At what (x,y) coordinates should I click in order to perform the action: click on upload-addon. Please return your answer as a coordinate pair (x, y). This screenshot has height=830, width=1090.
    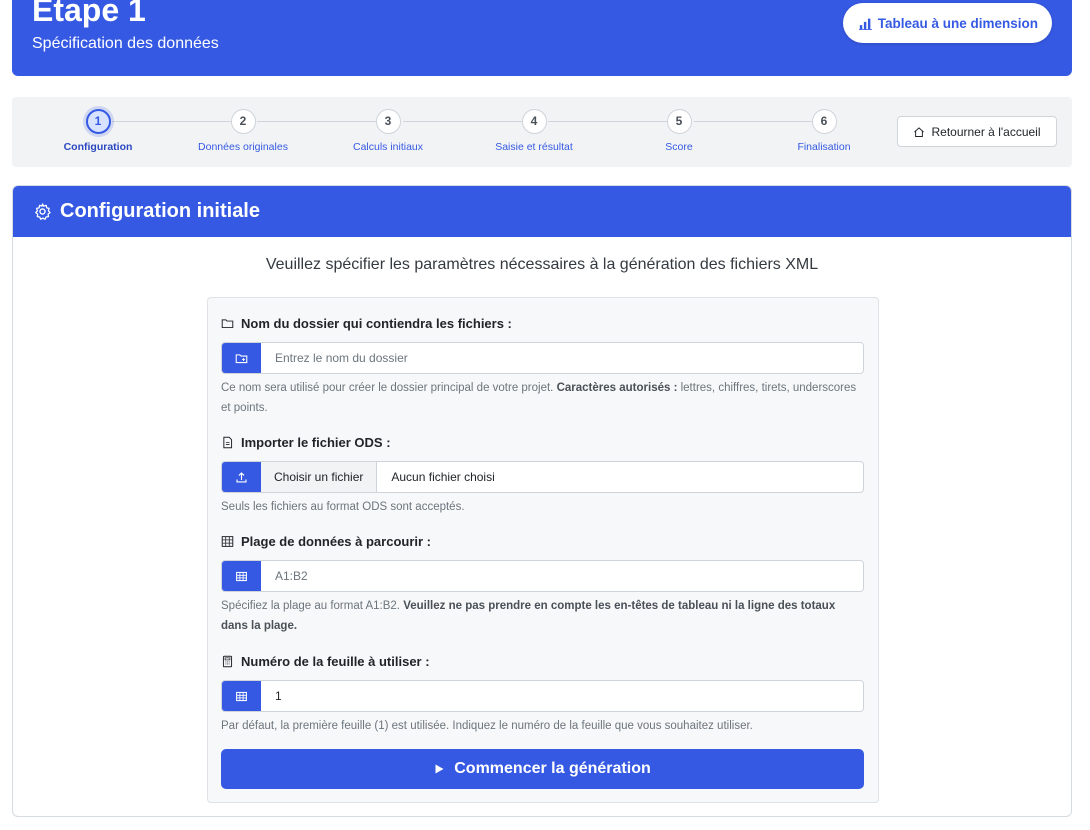
    Looking at the image, I should click on (241, 477).